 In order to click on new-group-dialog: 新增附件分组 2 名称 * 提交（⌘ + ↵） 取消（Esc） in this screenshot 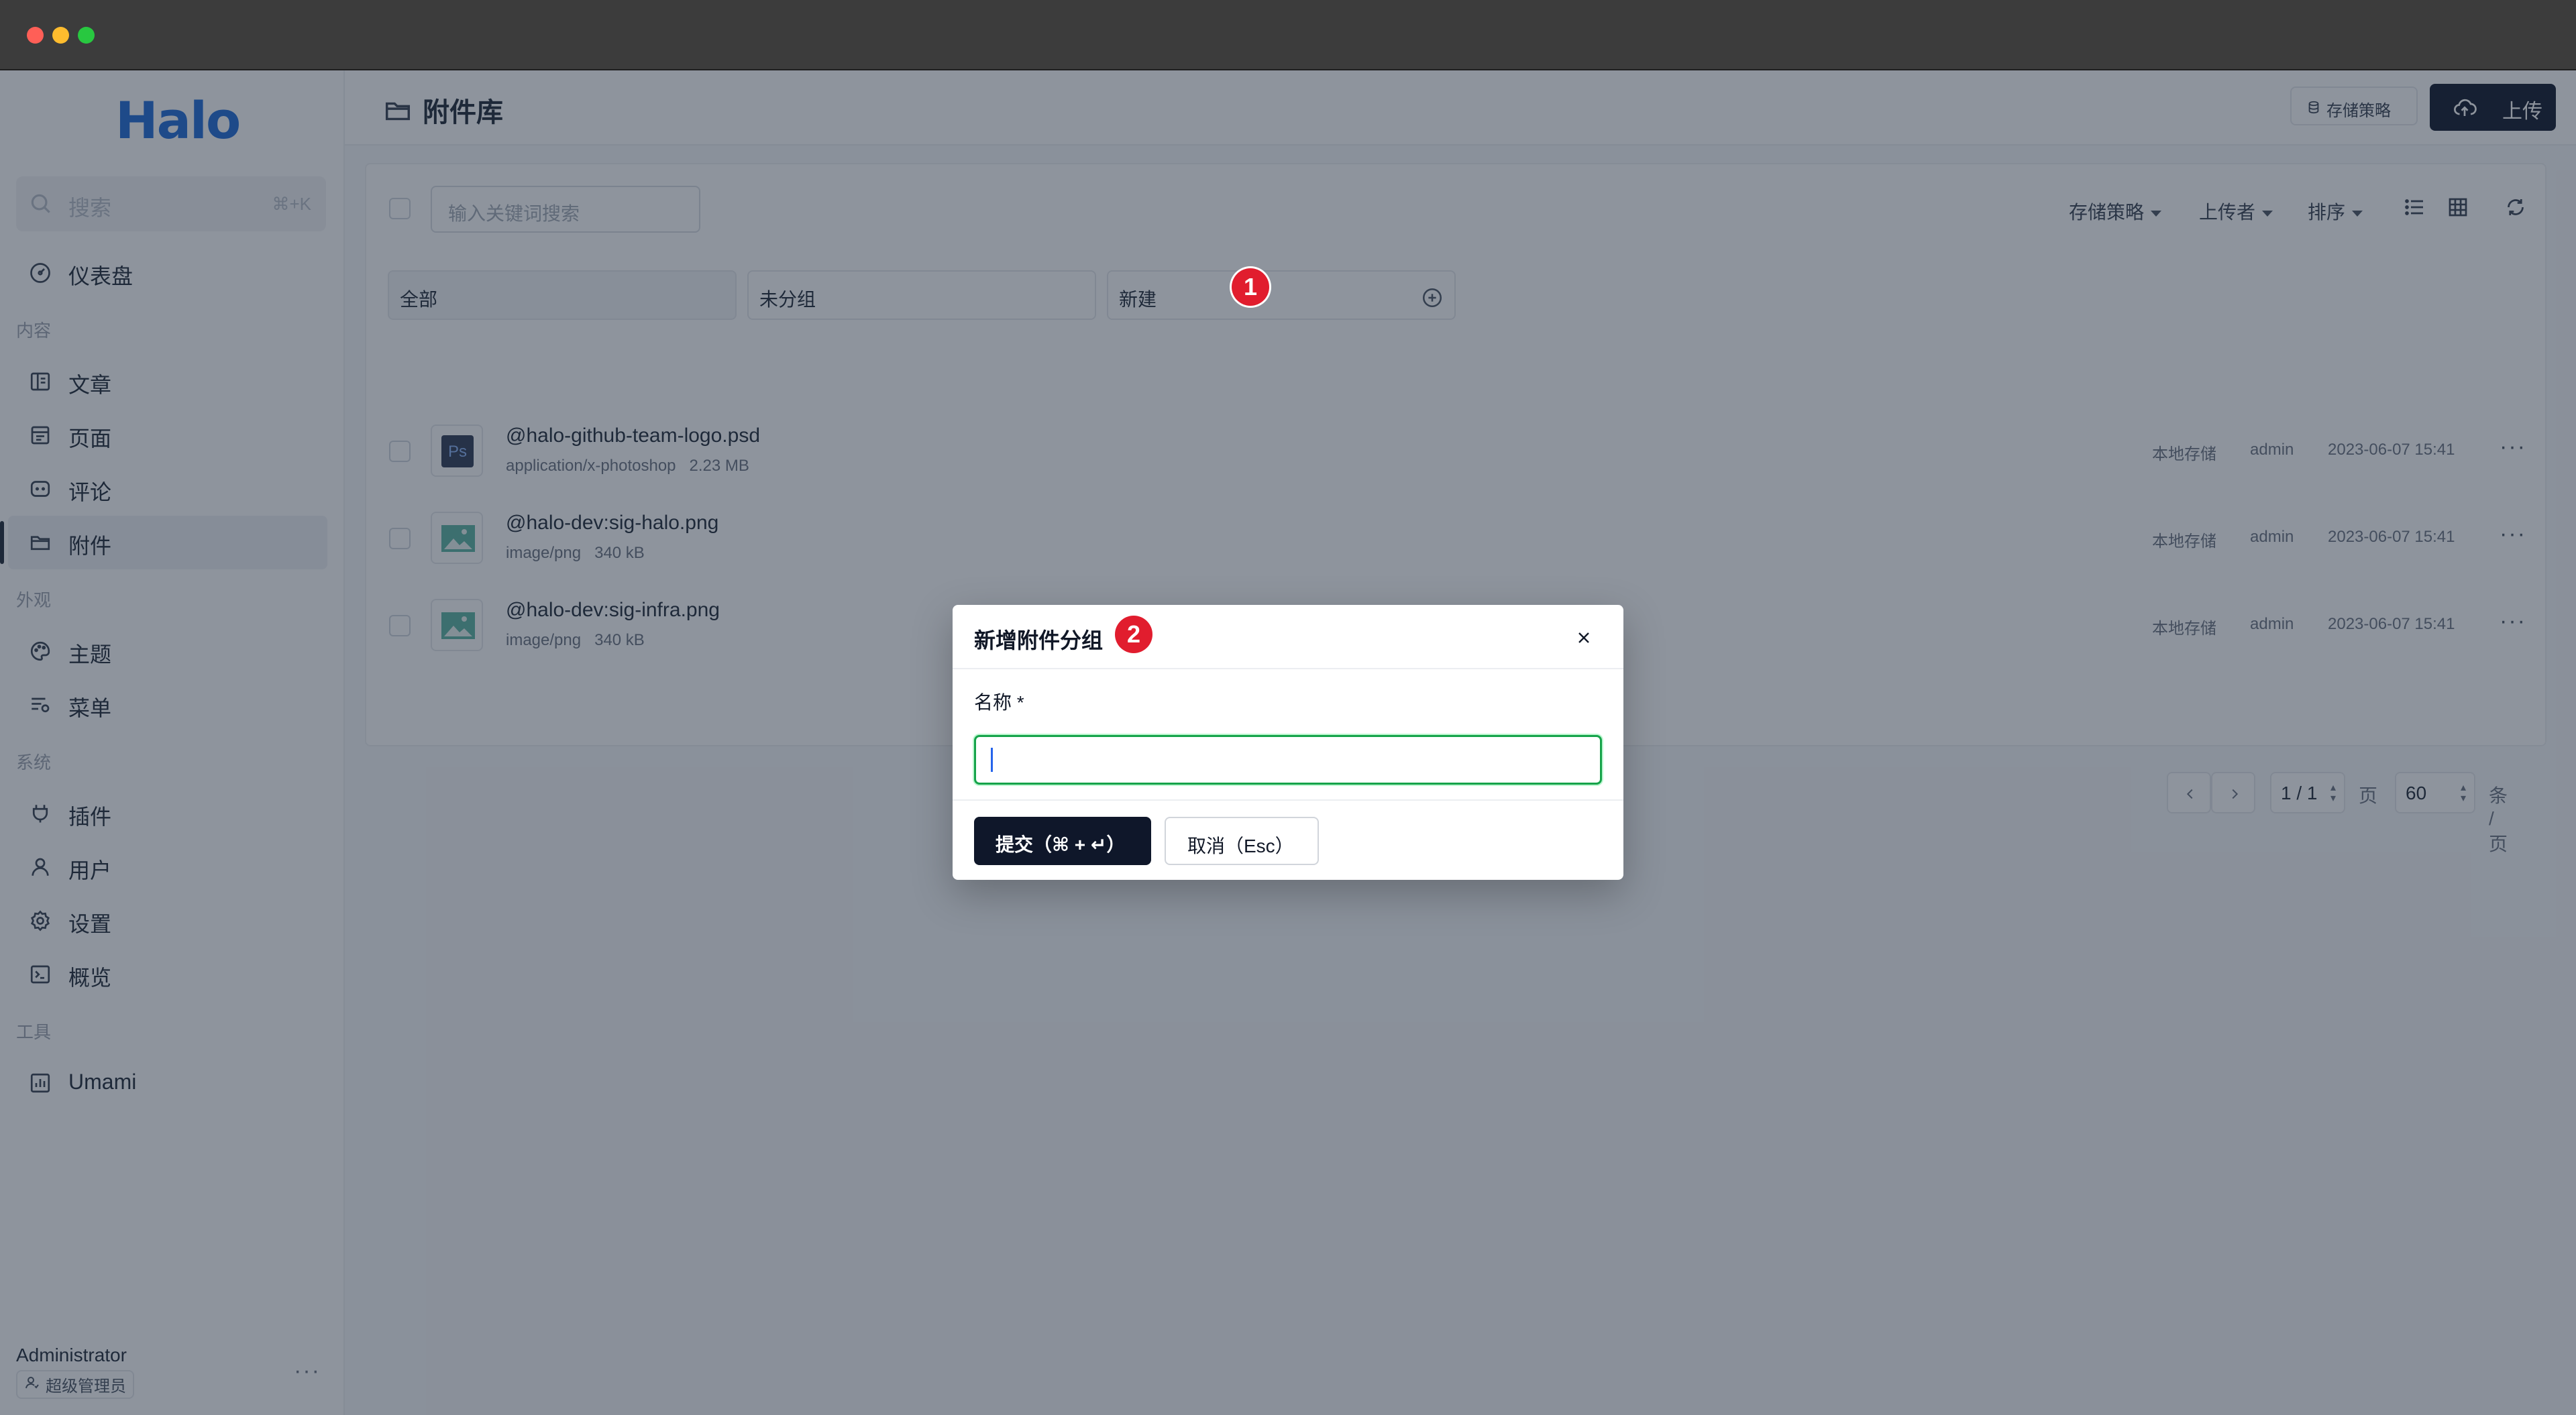, I will do `click(1288, 742)`.